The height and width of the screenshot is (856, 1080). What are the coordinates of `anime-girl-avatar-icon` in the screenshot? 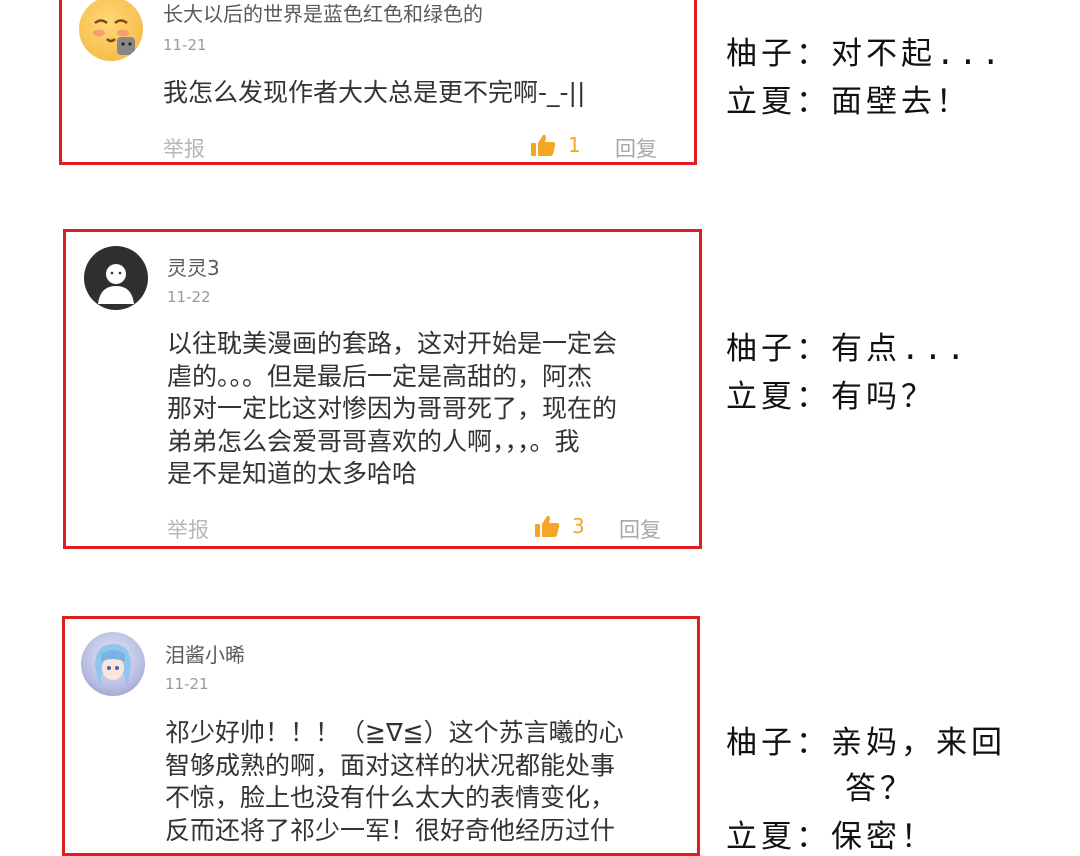 It's located at (113, 665).